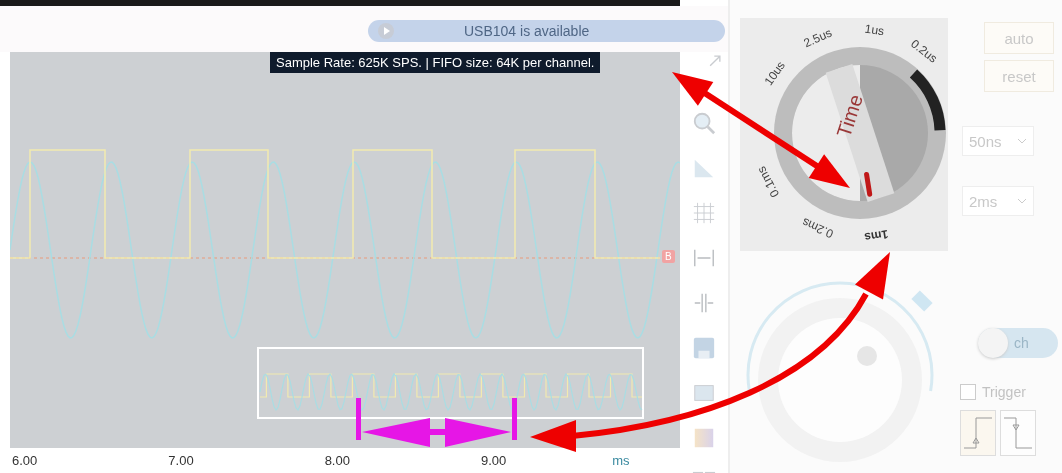  I want to click on dial-label: 2.5us, so click(817, 38).